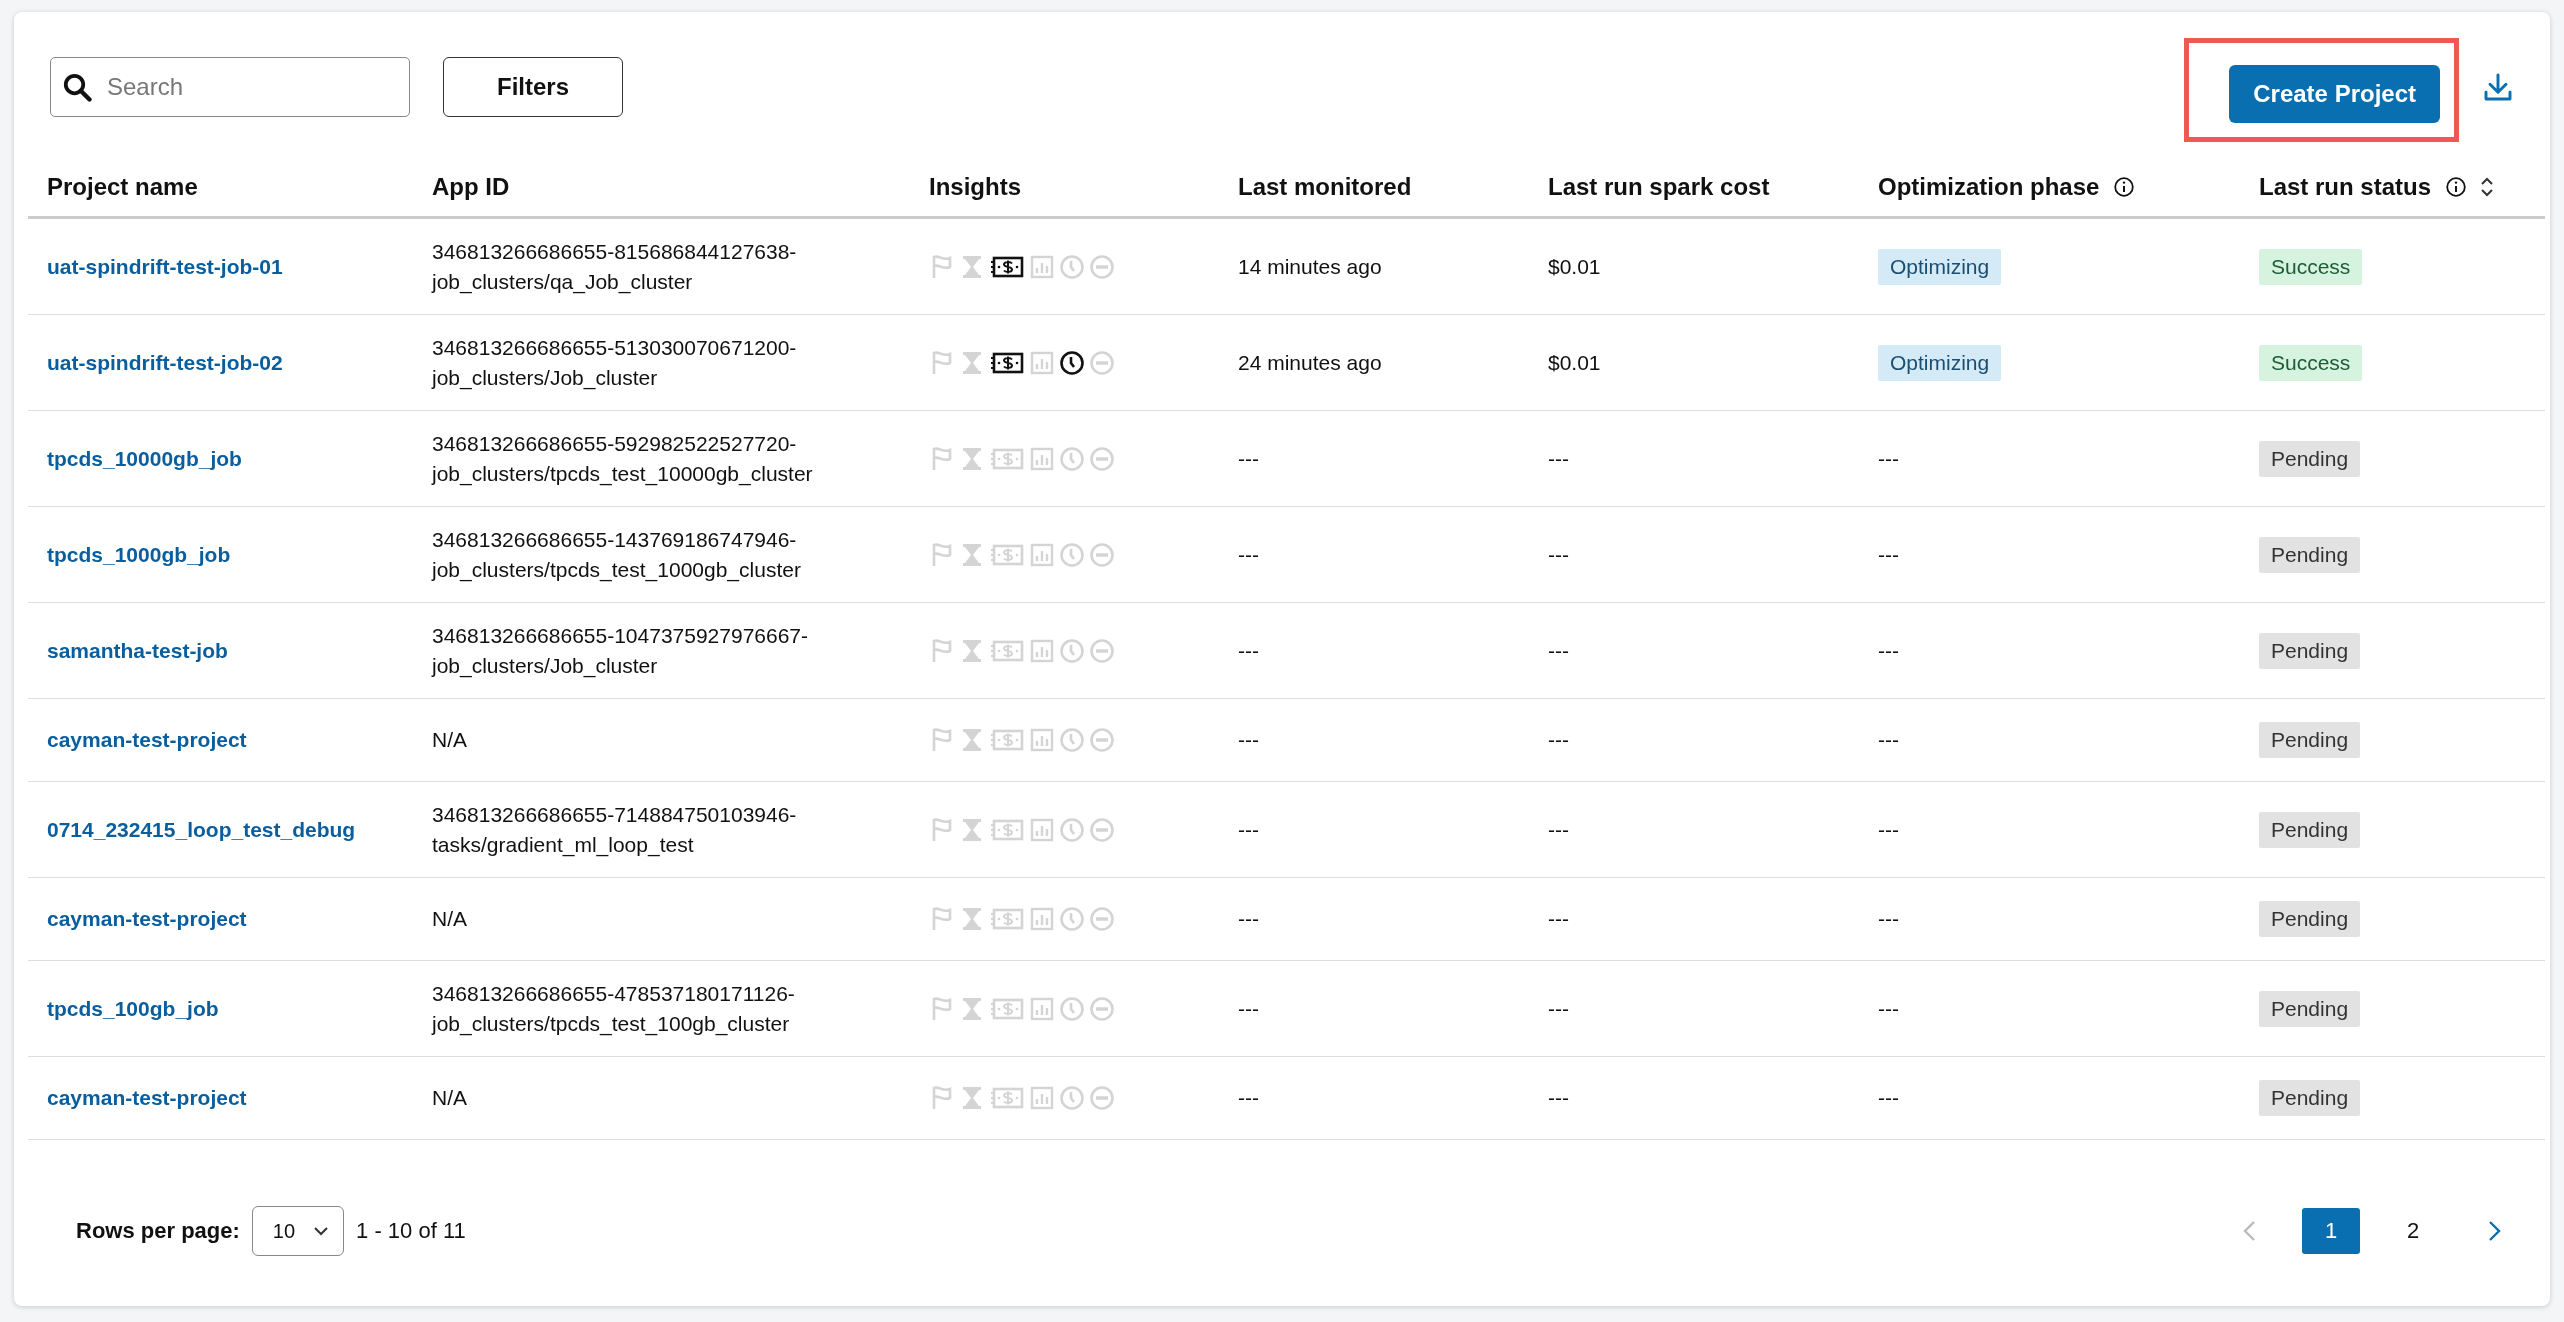 The image size is (2564, 1322). Describe the element at coordinates (298, 1231) in the screenshot. I see `rows-per-page-select: 10` at that location.